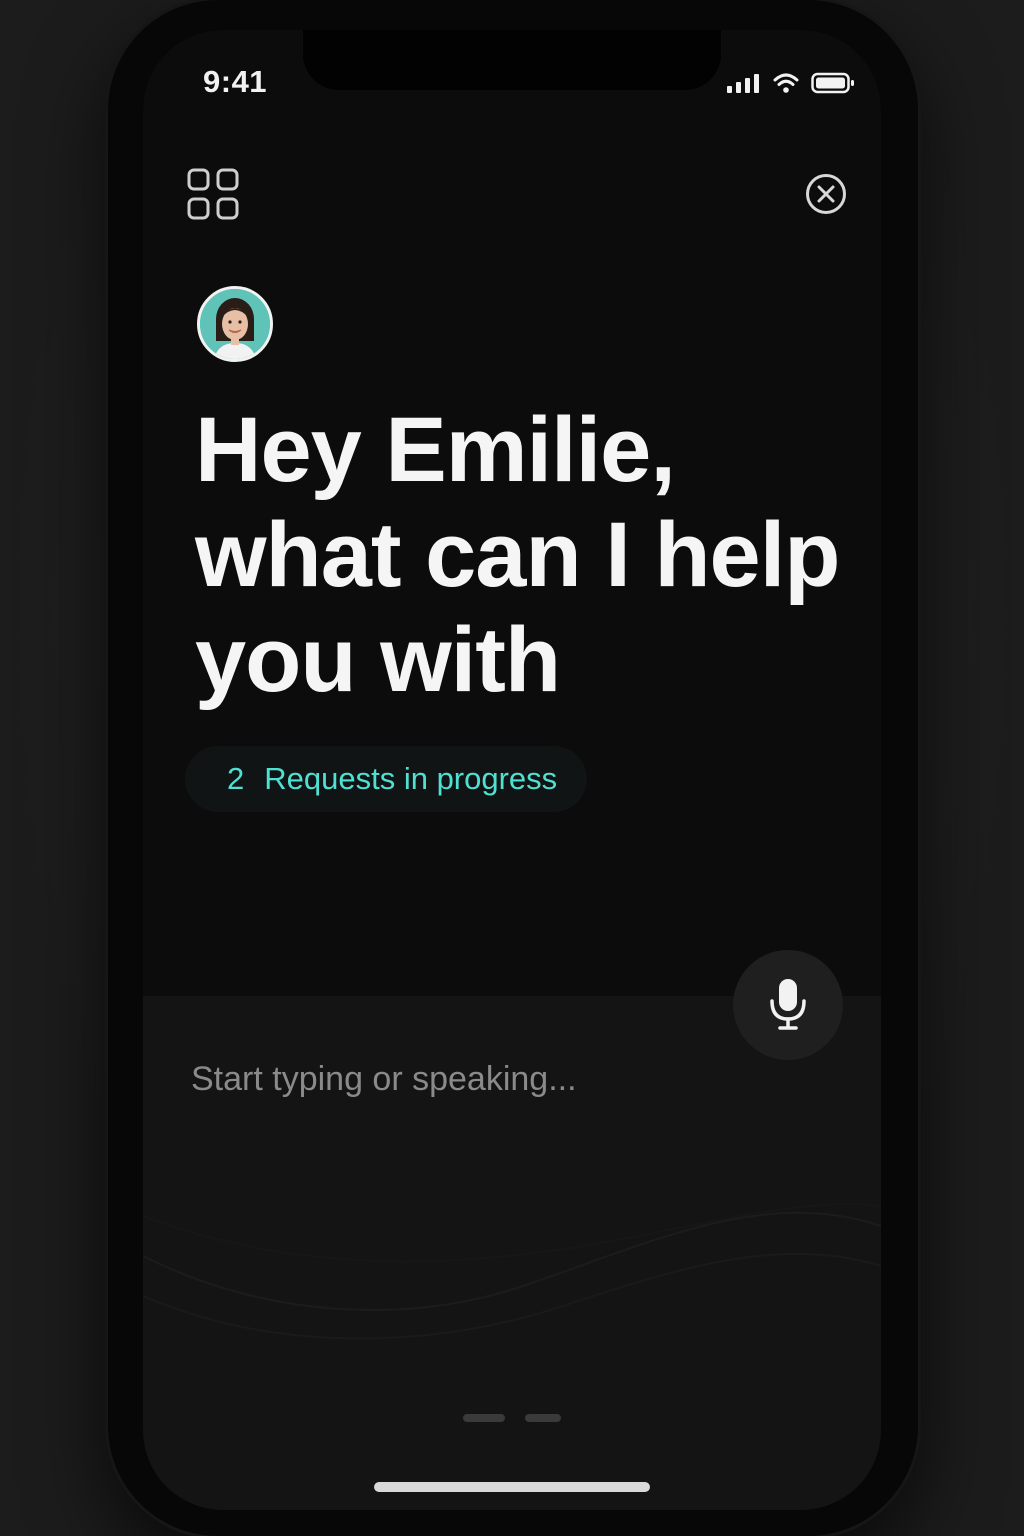 This screenshot has height=1536, width=1024. I want to click on avatar, so click(235, 324).